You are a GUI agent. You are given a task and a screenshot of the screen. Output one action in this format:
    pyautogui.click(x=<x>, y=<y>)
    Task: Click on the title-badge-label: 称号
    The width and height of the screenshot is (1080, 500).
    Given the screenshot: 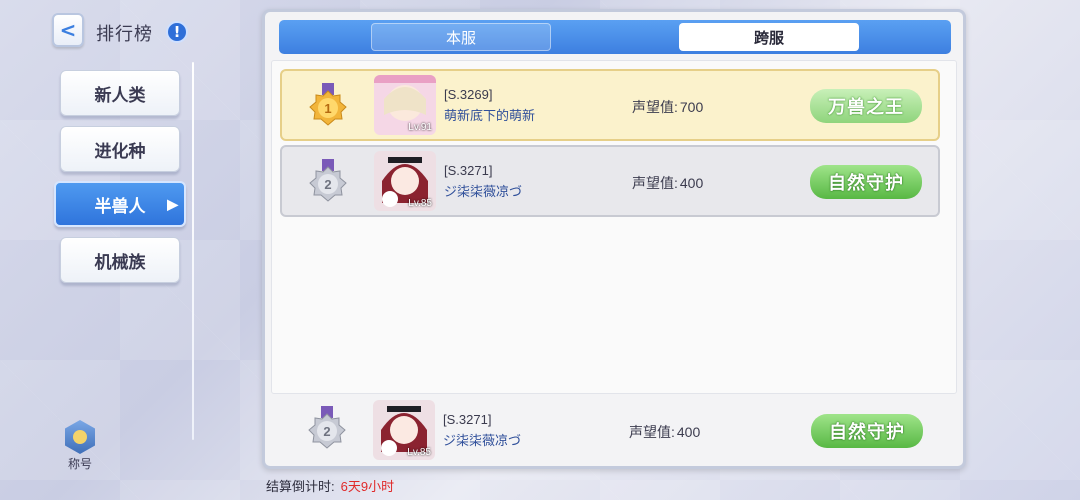 What is the action you would take?
    pyautogui.click(x=79, y=464)
    